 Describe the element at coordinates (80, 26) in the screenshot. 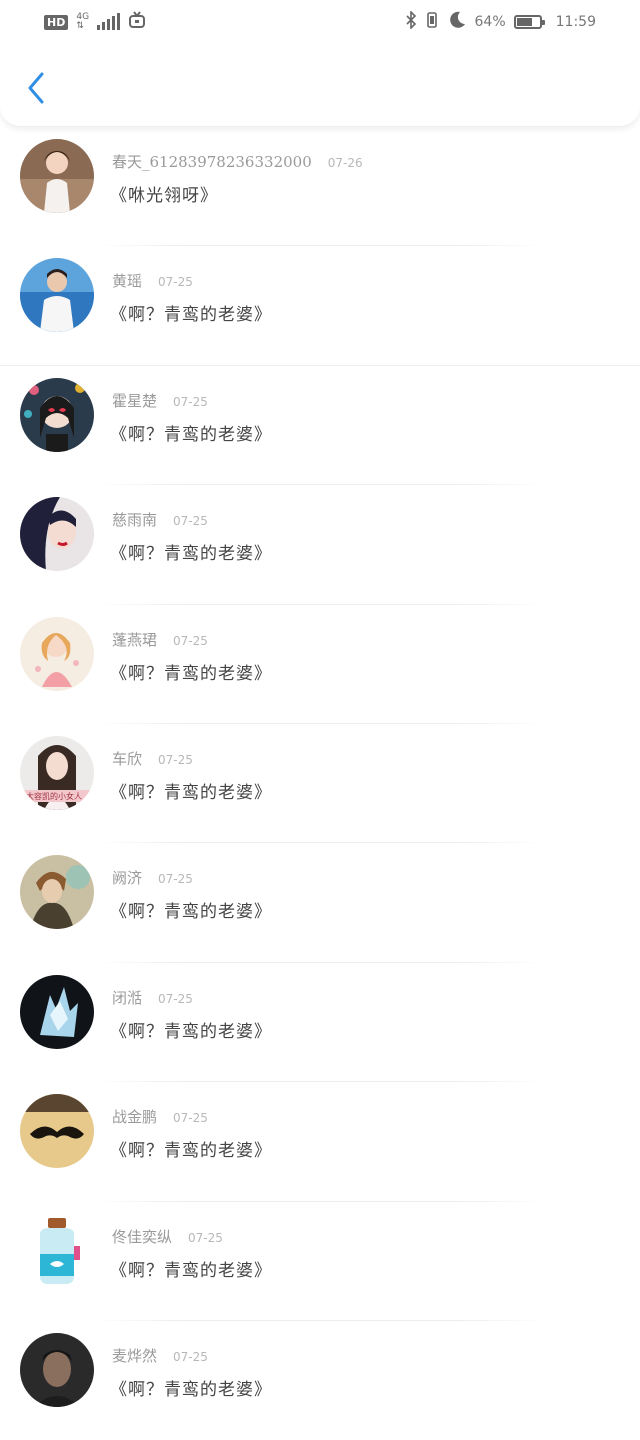

I see `data-arrows-icon: ⇅` at that location.